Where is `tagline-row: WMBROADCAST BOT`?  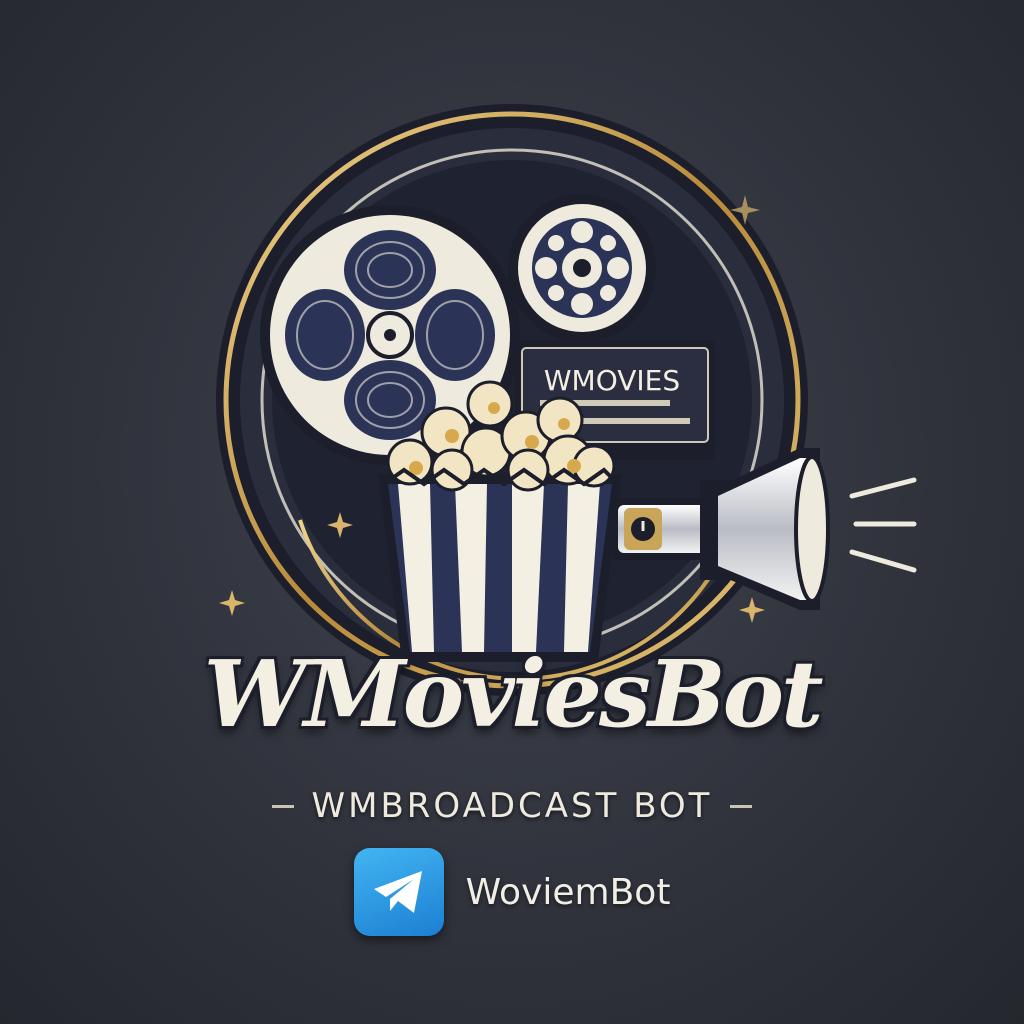
tagline-row: WMBROADCAST BOT is located at coordinates (512, 806).